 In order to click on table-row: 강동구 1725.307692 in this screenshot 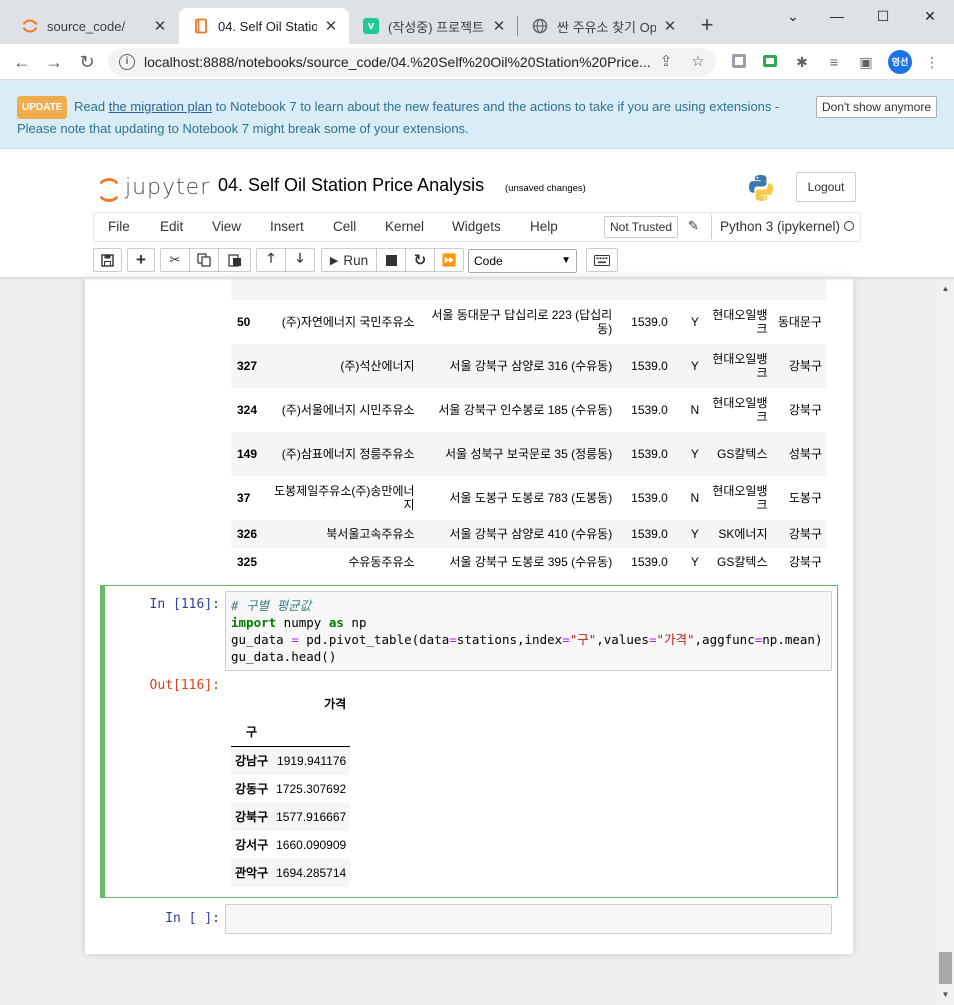, I will do `click(290, 789)`.